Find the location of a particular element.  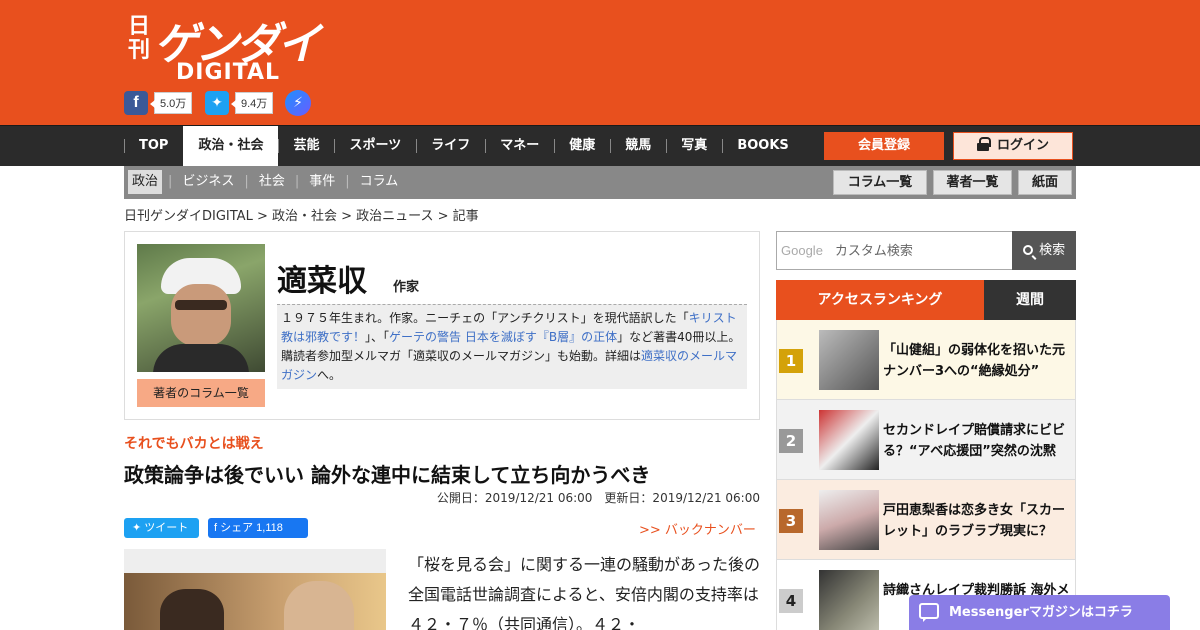

ranking-item: 2 セカンドレイプ賠償請求にビビる？“アベ応援団”突然の沈黙 is located at coordinates (926, 440).